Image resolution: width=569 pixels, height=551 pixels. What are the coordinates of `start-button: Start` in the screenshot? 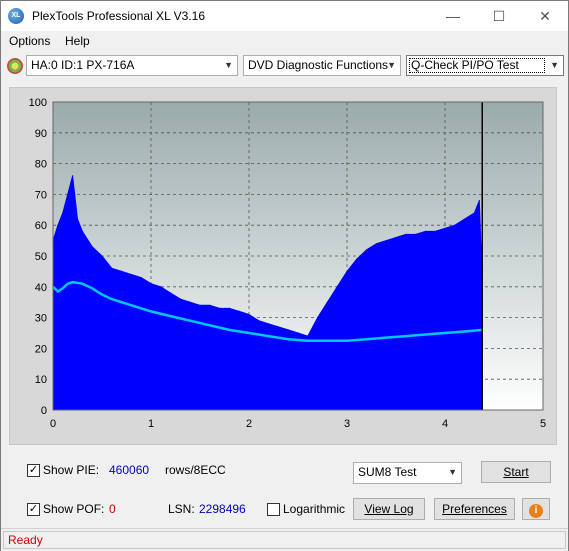 It's located at (516, 472).